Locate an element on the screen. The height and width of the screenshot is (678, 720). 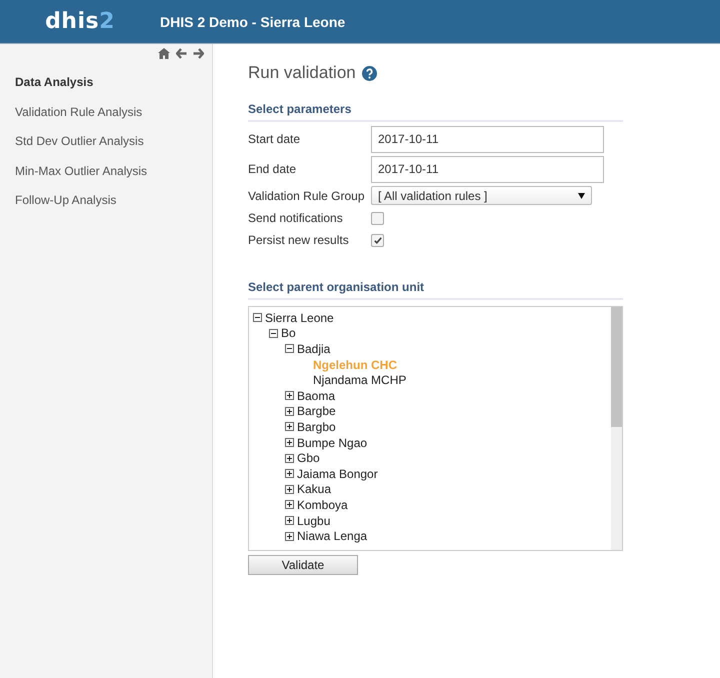
page-title: Run validation is located at coordinates (302, 73).